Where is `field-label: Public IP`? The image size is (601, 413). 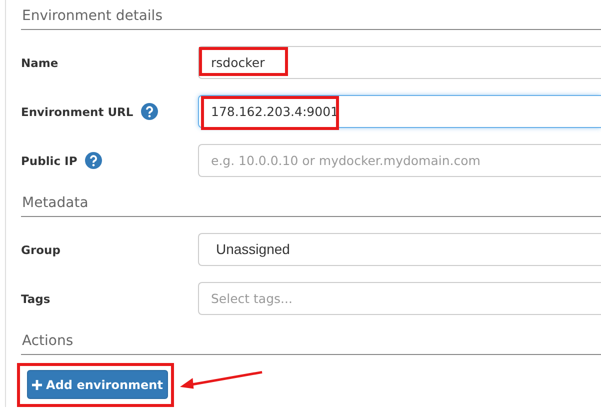
field-label: Public IP is located at coordinates (49, 161).